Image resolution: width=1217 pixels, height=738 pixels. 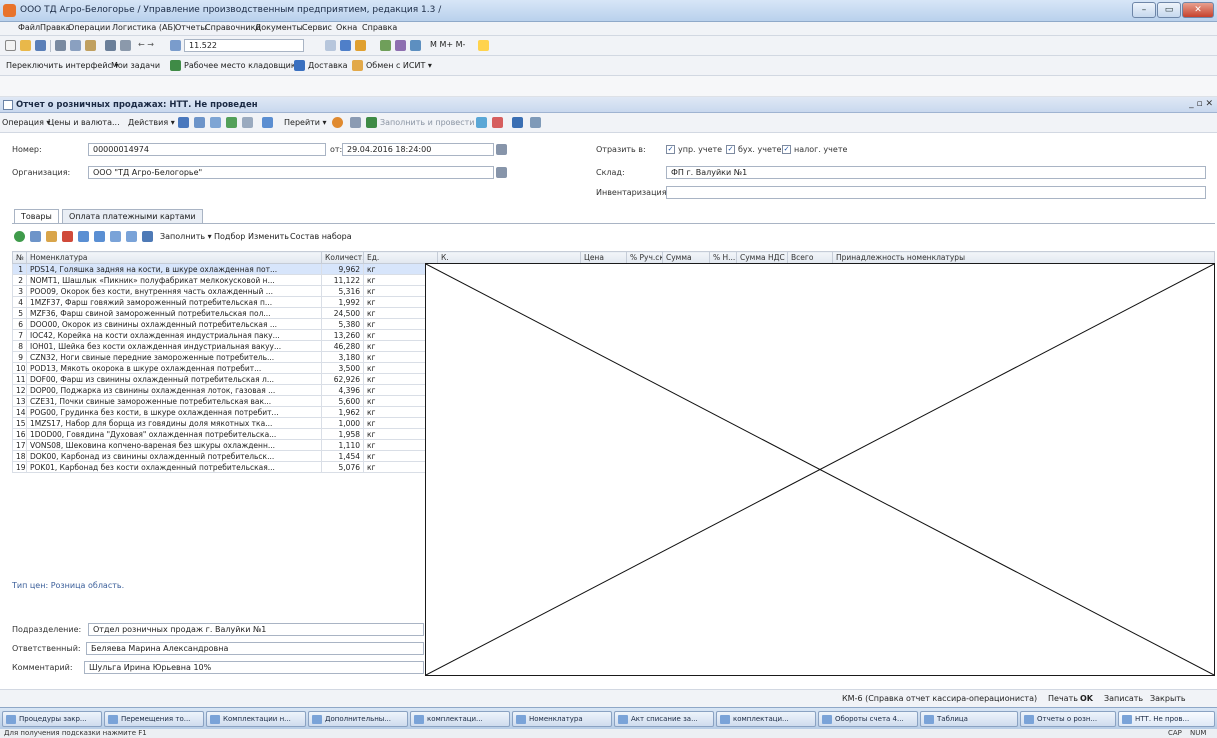 What do you see at coordinates (501, 172) in the screenshot?
I see `organization-select-icon` at bounding box center [501, 172].